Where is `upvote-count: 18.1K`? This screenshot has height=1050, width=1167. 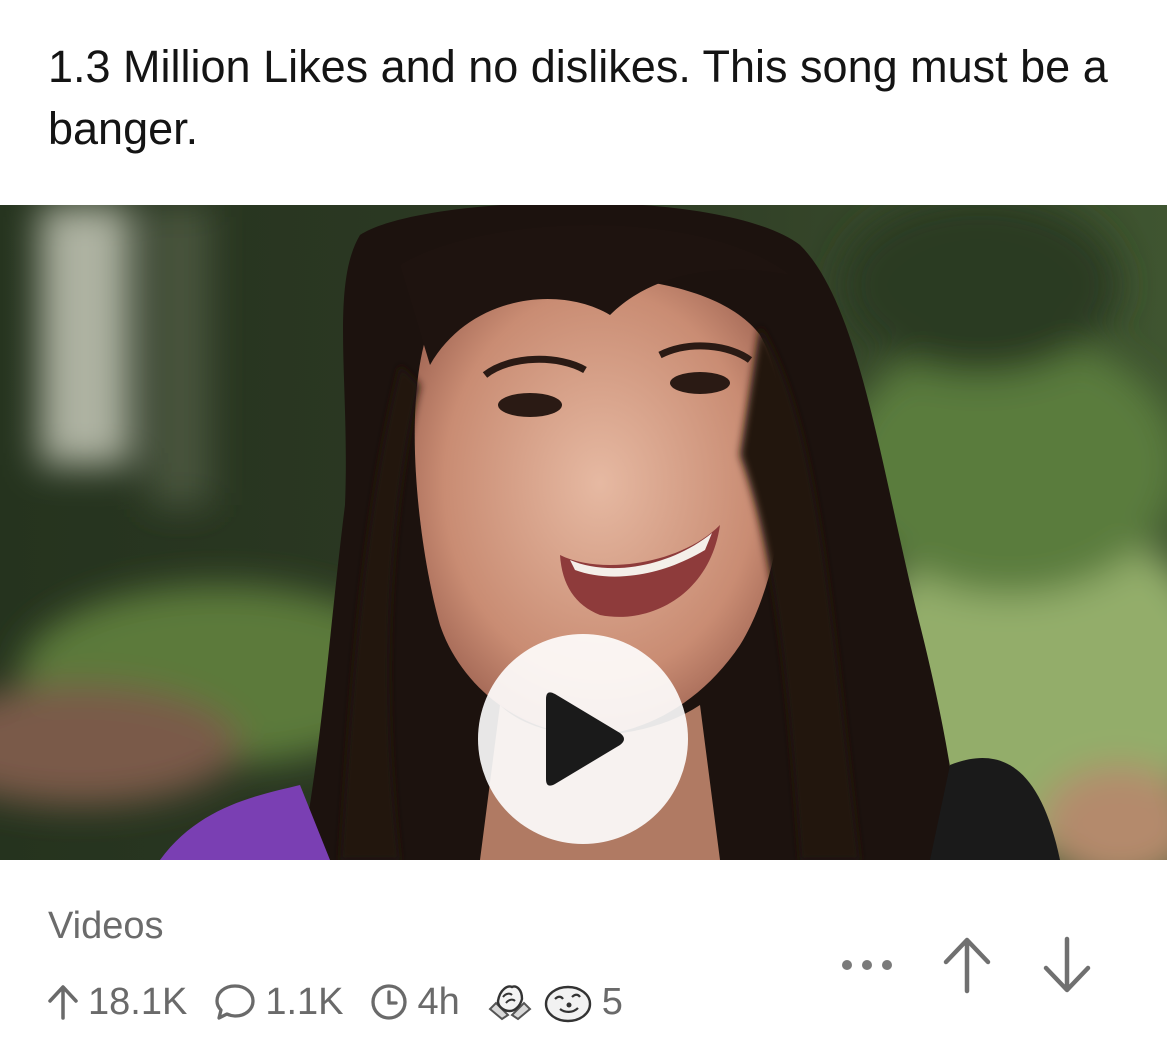
upvote-count: 18.1K is located at coordinates (116, 1002).